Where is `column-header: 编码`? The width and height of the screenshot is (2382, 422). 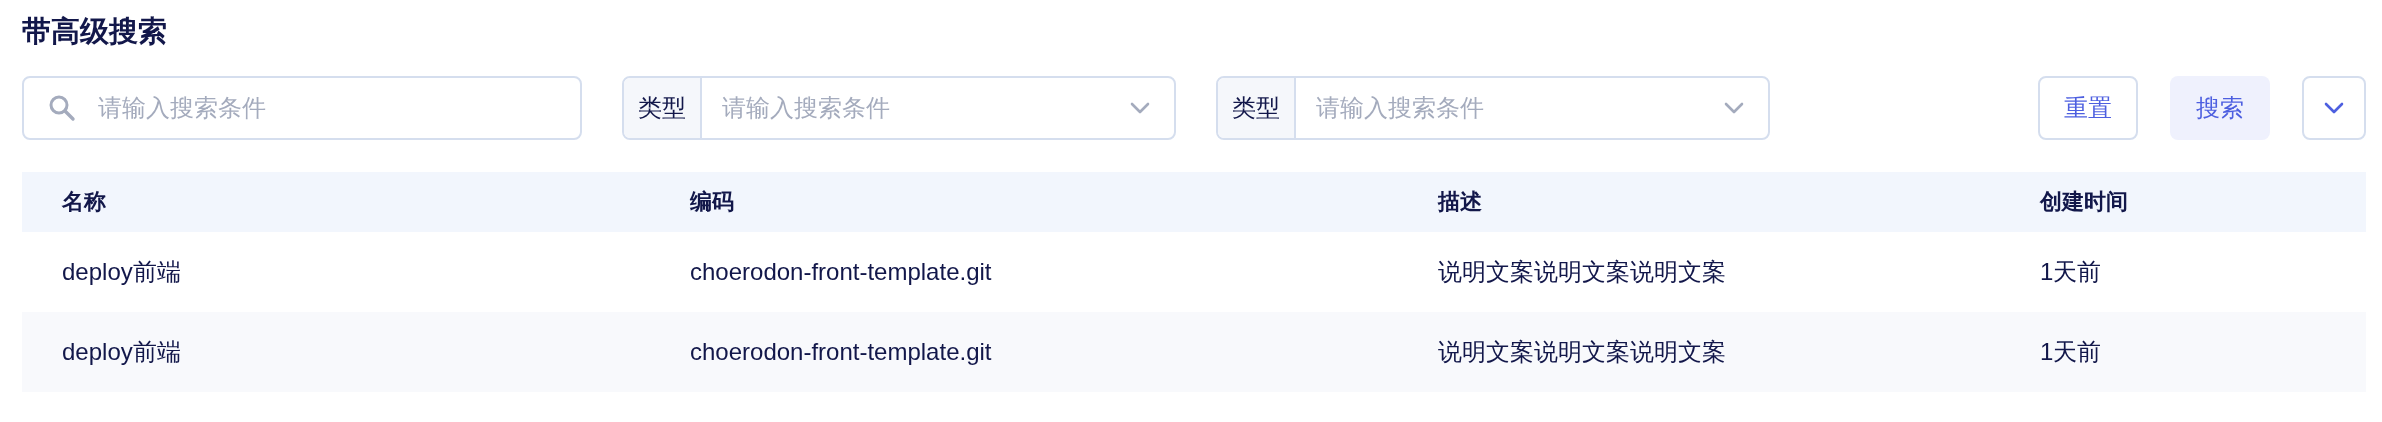
column-header: 编码 is located at coordinates (1024, 202).